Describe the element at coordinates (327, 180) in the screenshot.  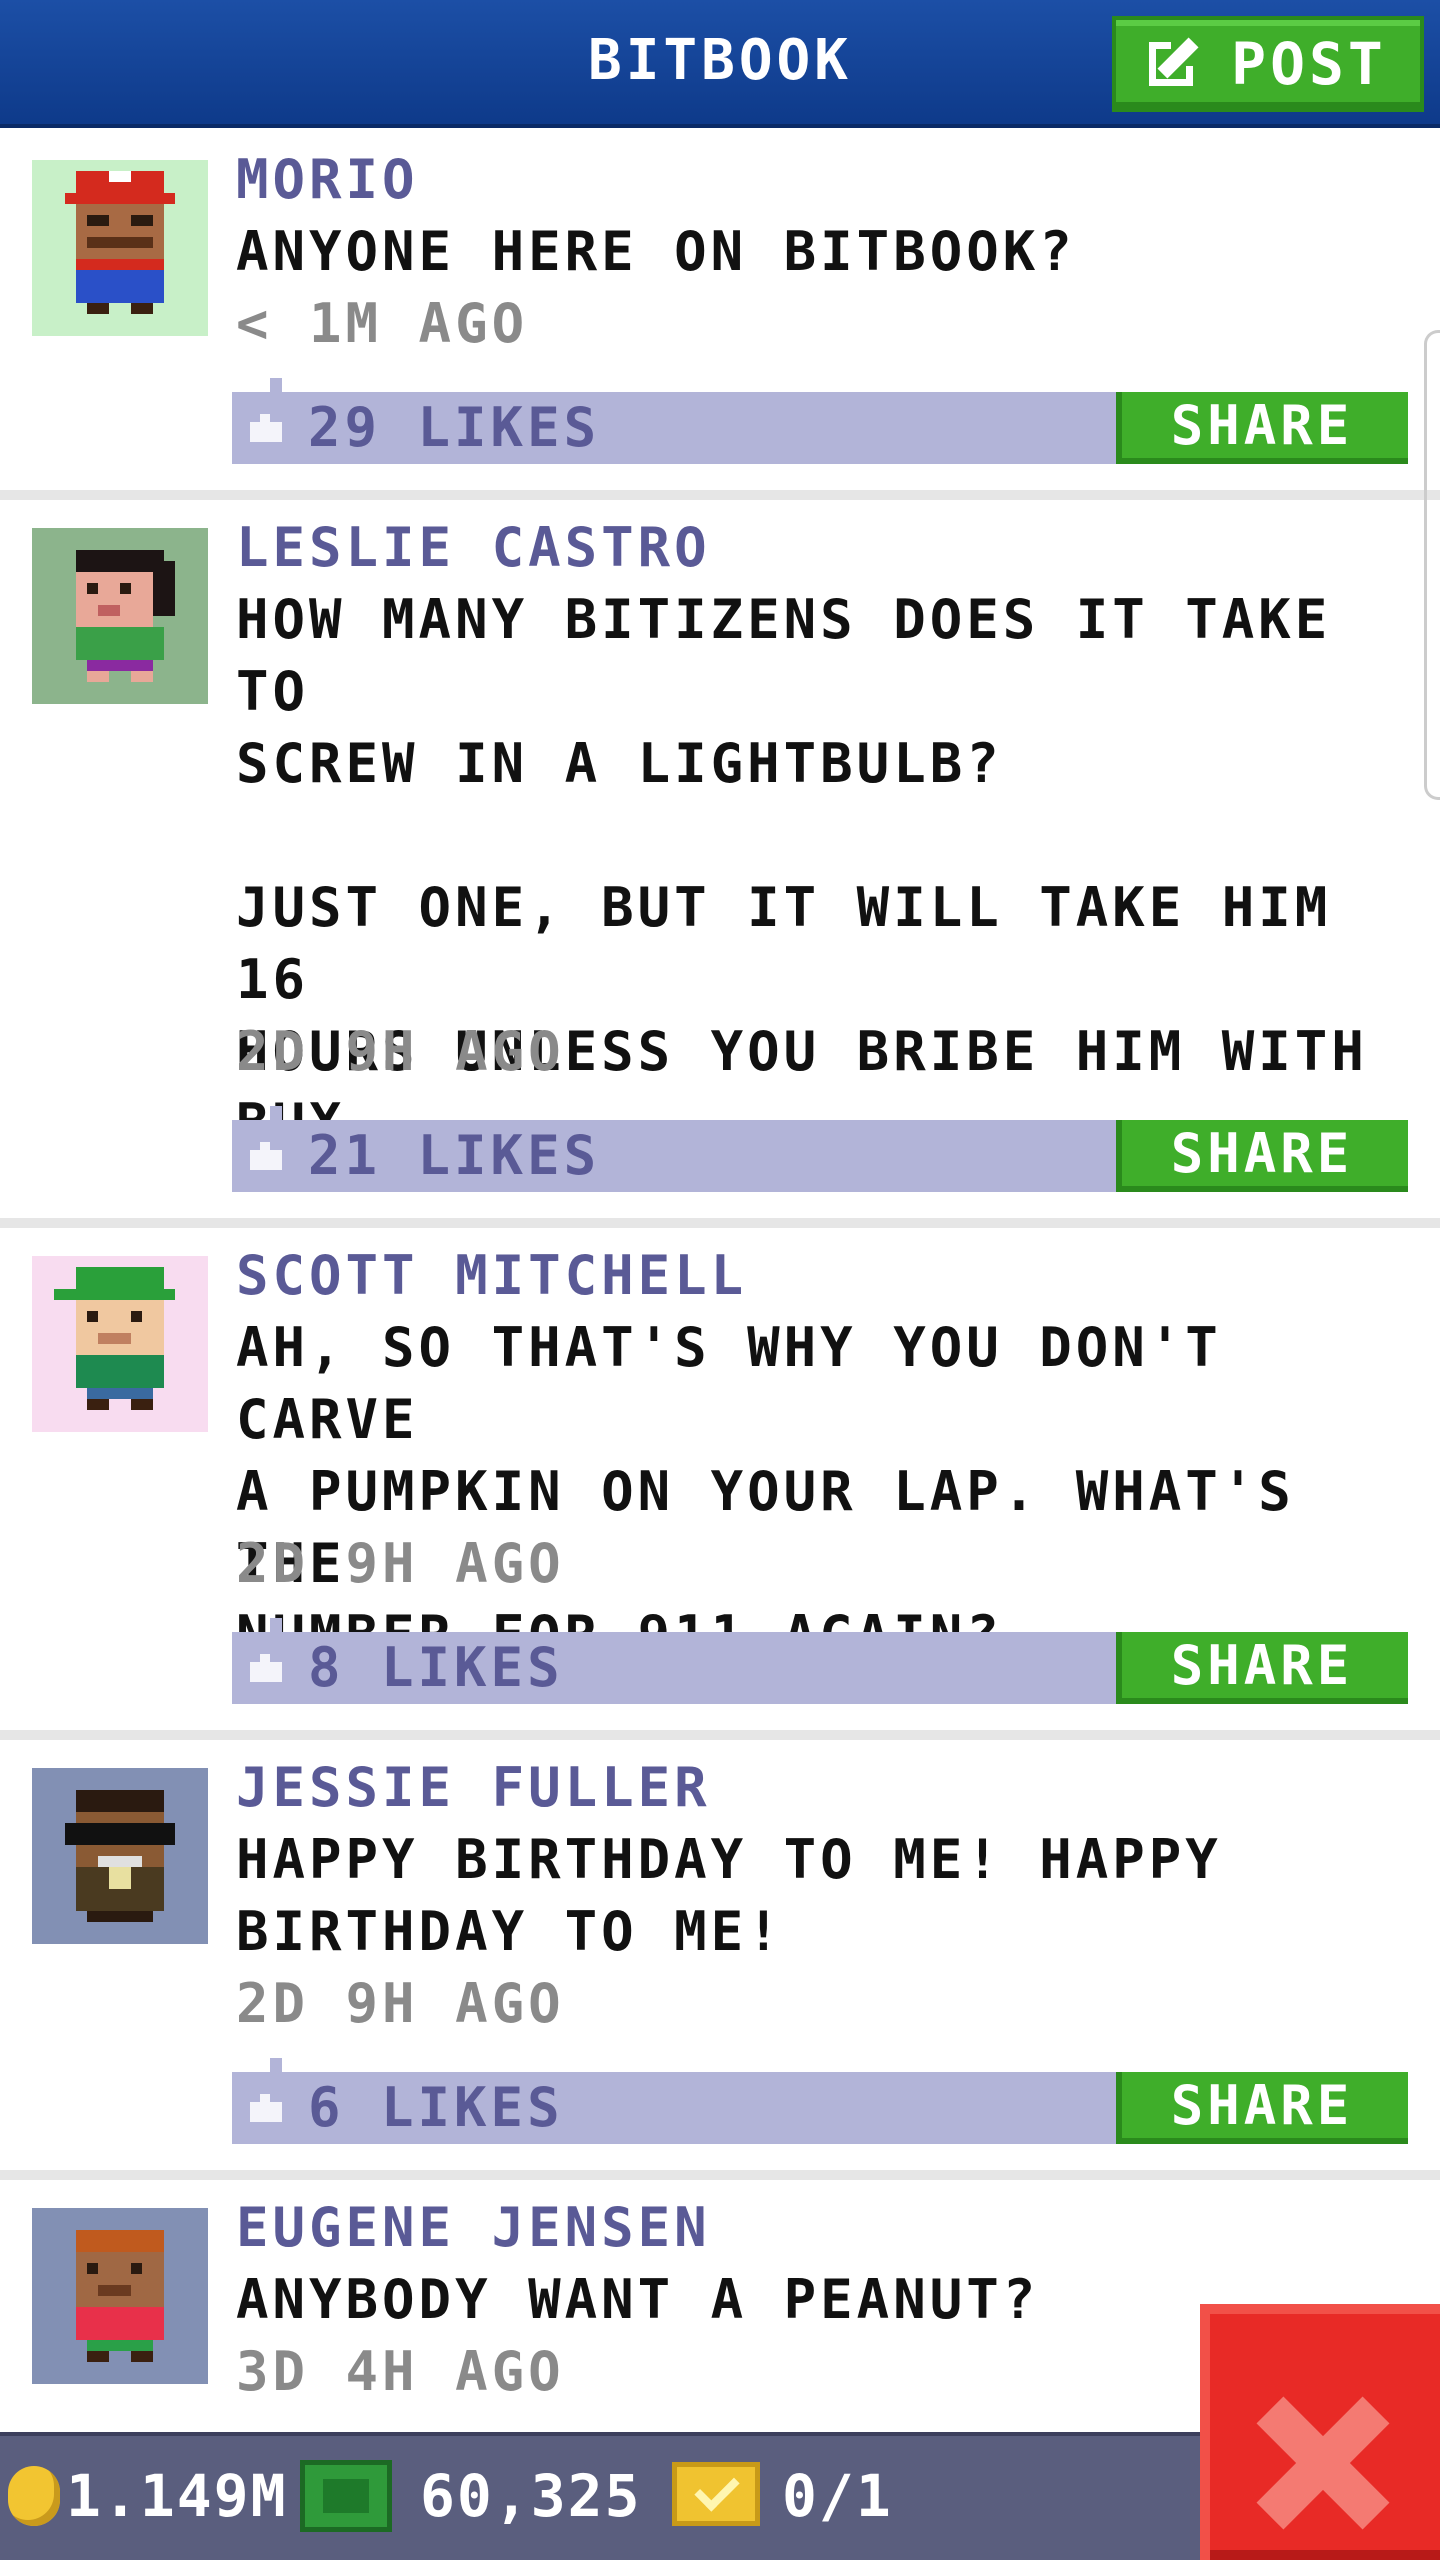
I see `post-author: MORIO` at that location.